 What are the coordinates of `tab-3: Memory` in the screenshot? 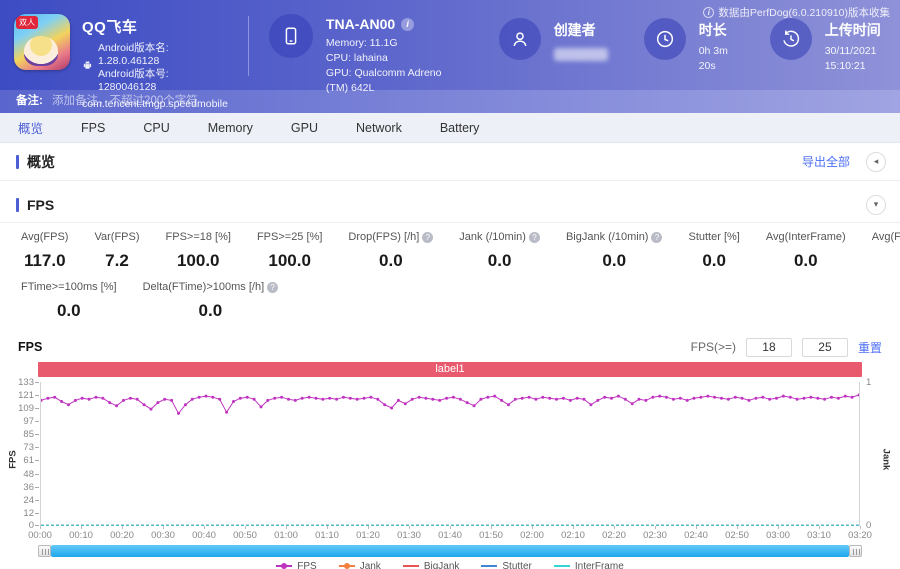 It's located at (230, 128).